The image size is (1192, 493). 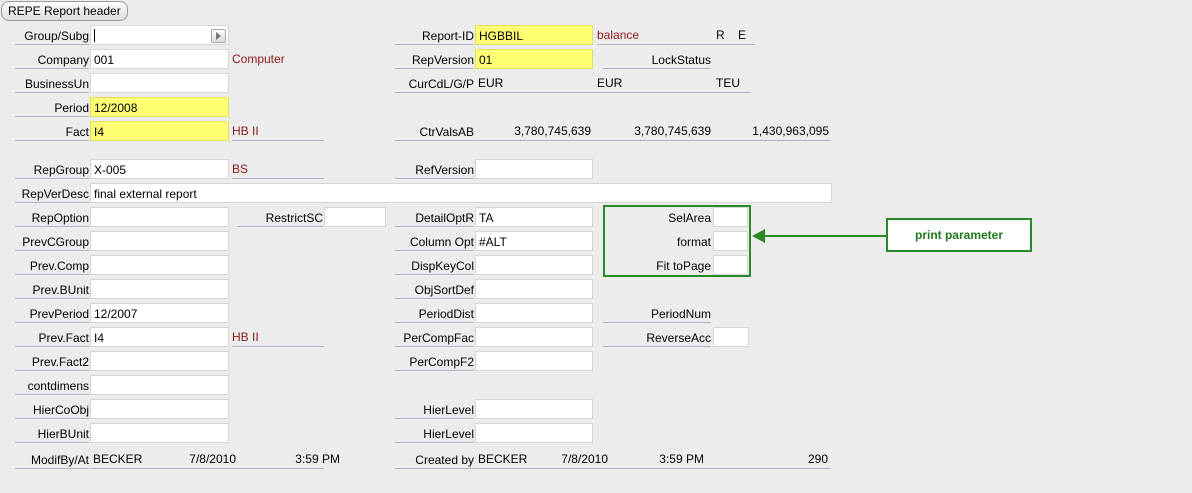 I want to click on business-unit-input, so click(x=159, y=83).